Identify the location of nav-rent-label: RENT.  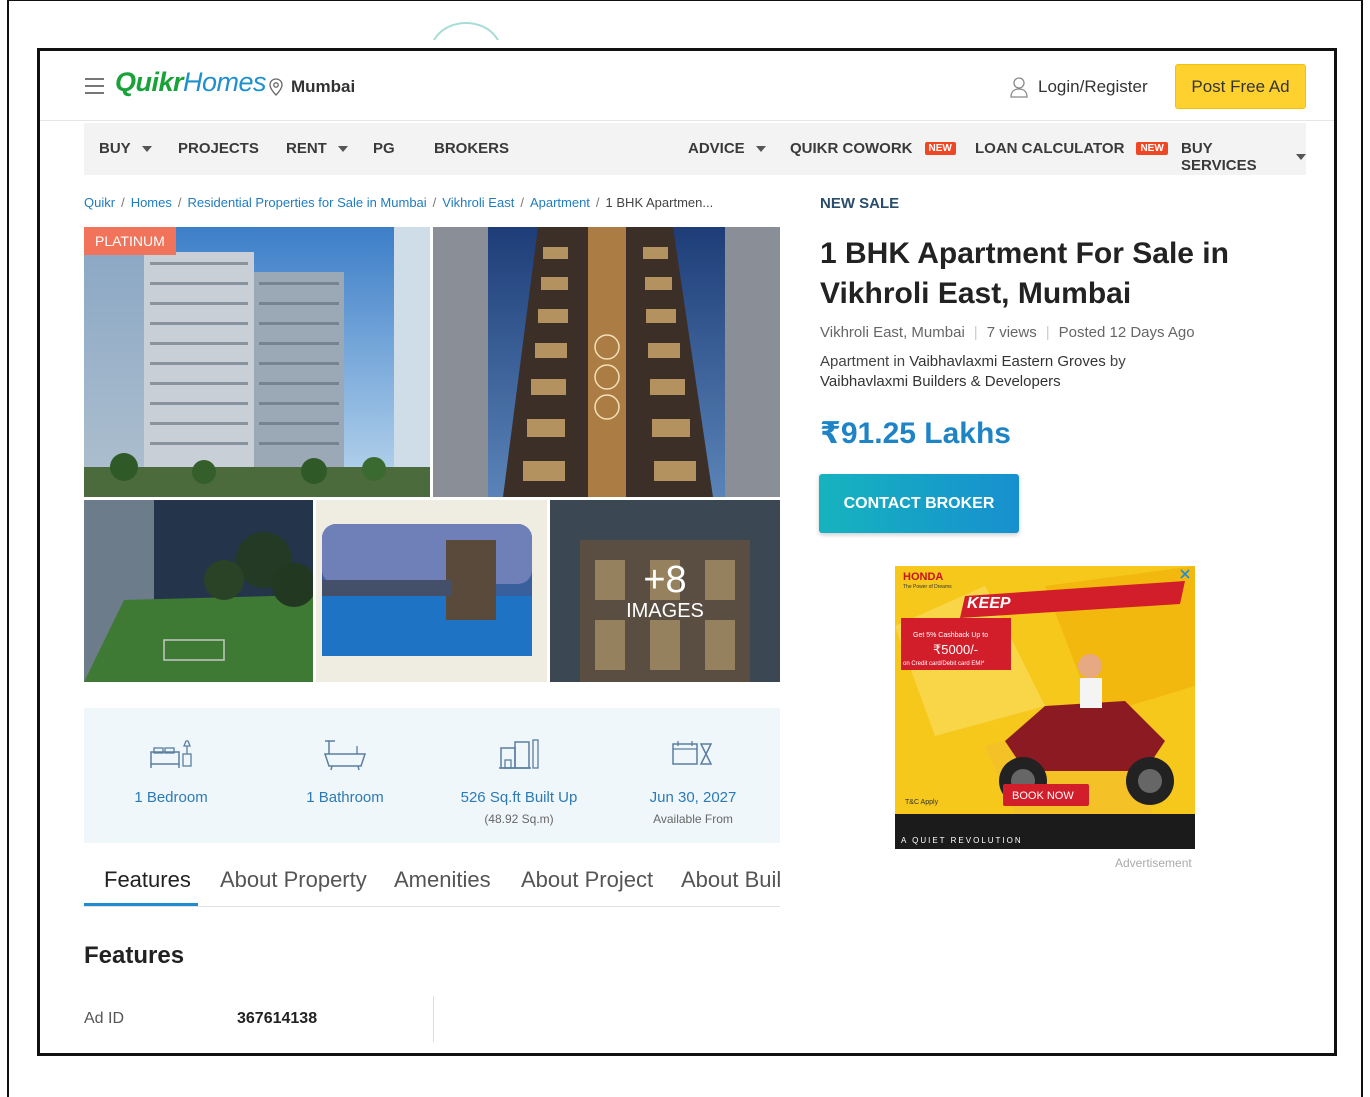
(306, 148).